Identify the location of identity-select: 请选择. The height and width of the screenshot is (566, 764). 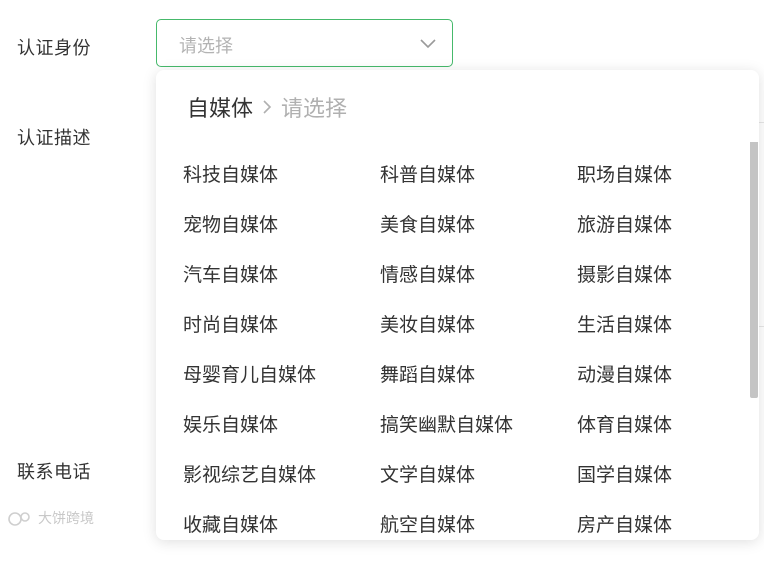
(304, 43).